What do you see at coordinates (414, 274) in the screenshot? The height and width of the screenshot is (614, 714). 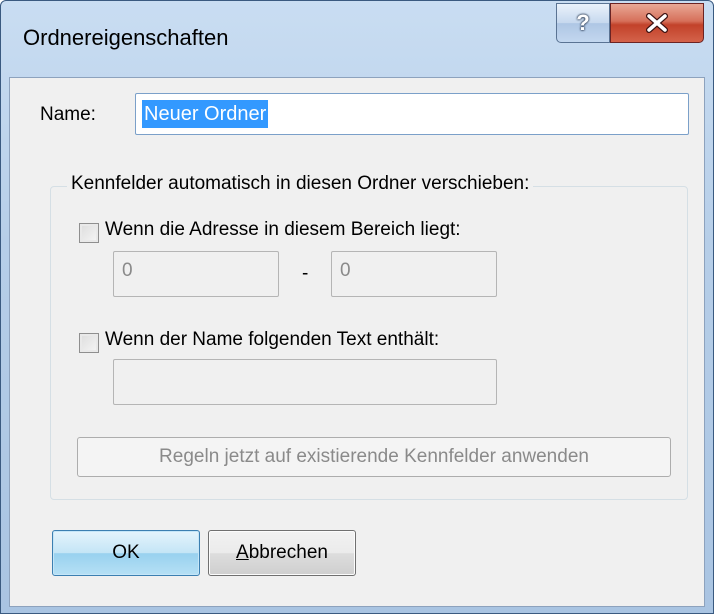 I see `address-to-input: 0` at bounding box center [414, 274].